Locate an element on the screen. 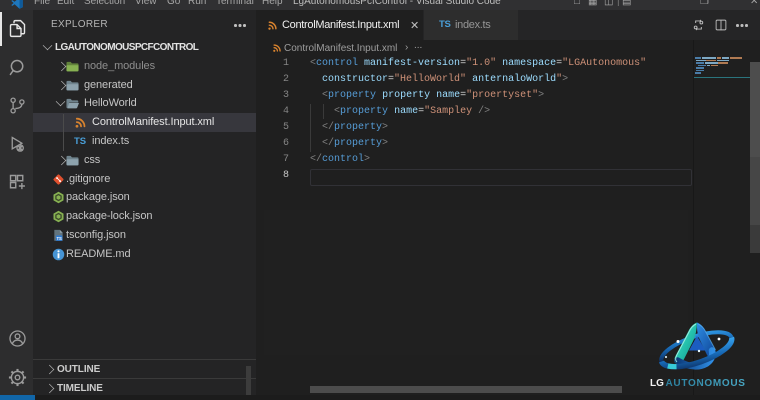 The width and height of the screenshot is (760, 400). svg-text: AUTONOMOUS is located at coordinates (706, 383).